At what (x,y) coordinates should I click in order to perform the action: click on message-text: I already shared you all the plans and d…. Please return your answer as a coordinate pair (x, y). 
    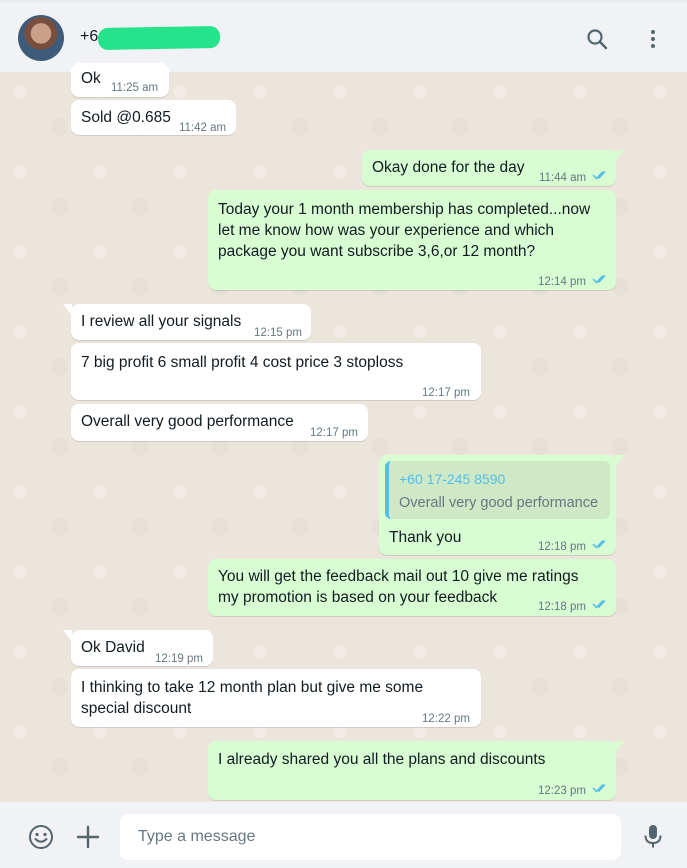
    Looking at the image, I should click on (382, 759).